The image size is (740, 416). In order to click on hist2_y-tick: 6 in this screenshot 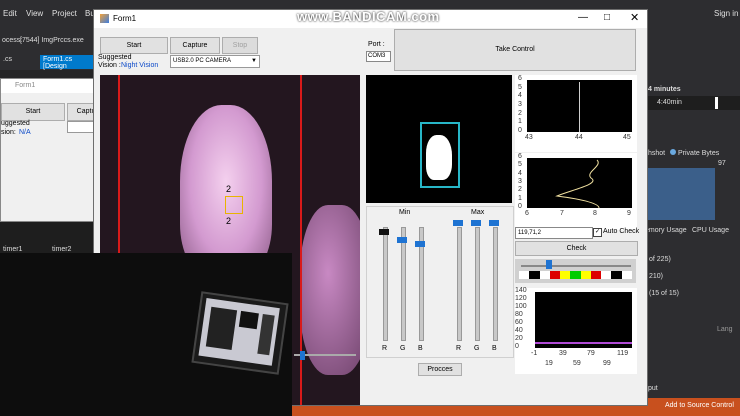, I will do `click(520, 156)`.